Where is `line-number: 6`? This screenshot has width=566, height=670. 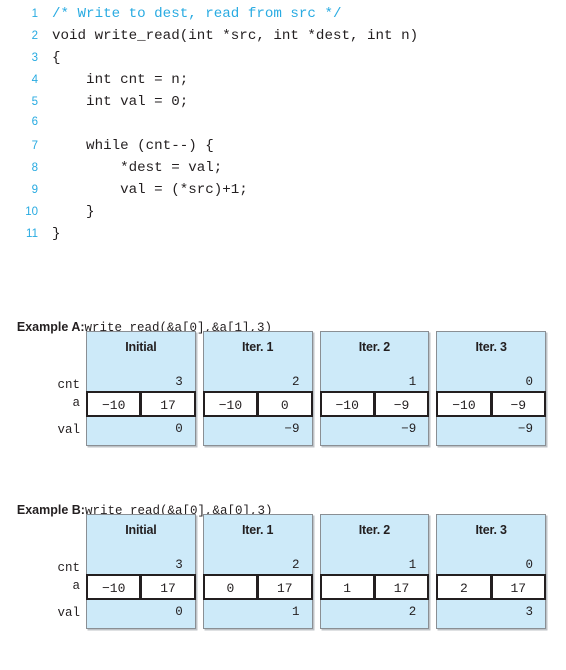 line-number: 6 is located at coordinates (34, 122).